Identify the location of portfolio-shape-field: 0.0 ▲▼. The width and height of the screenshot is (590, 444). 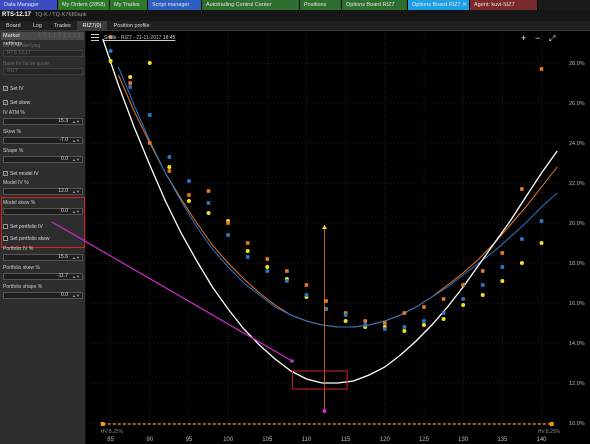
(43, 295).